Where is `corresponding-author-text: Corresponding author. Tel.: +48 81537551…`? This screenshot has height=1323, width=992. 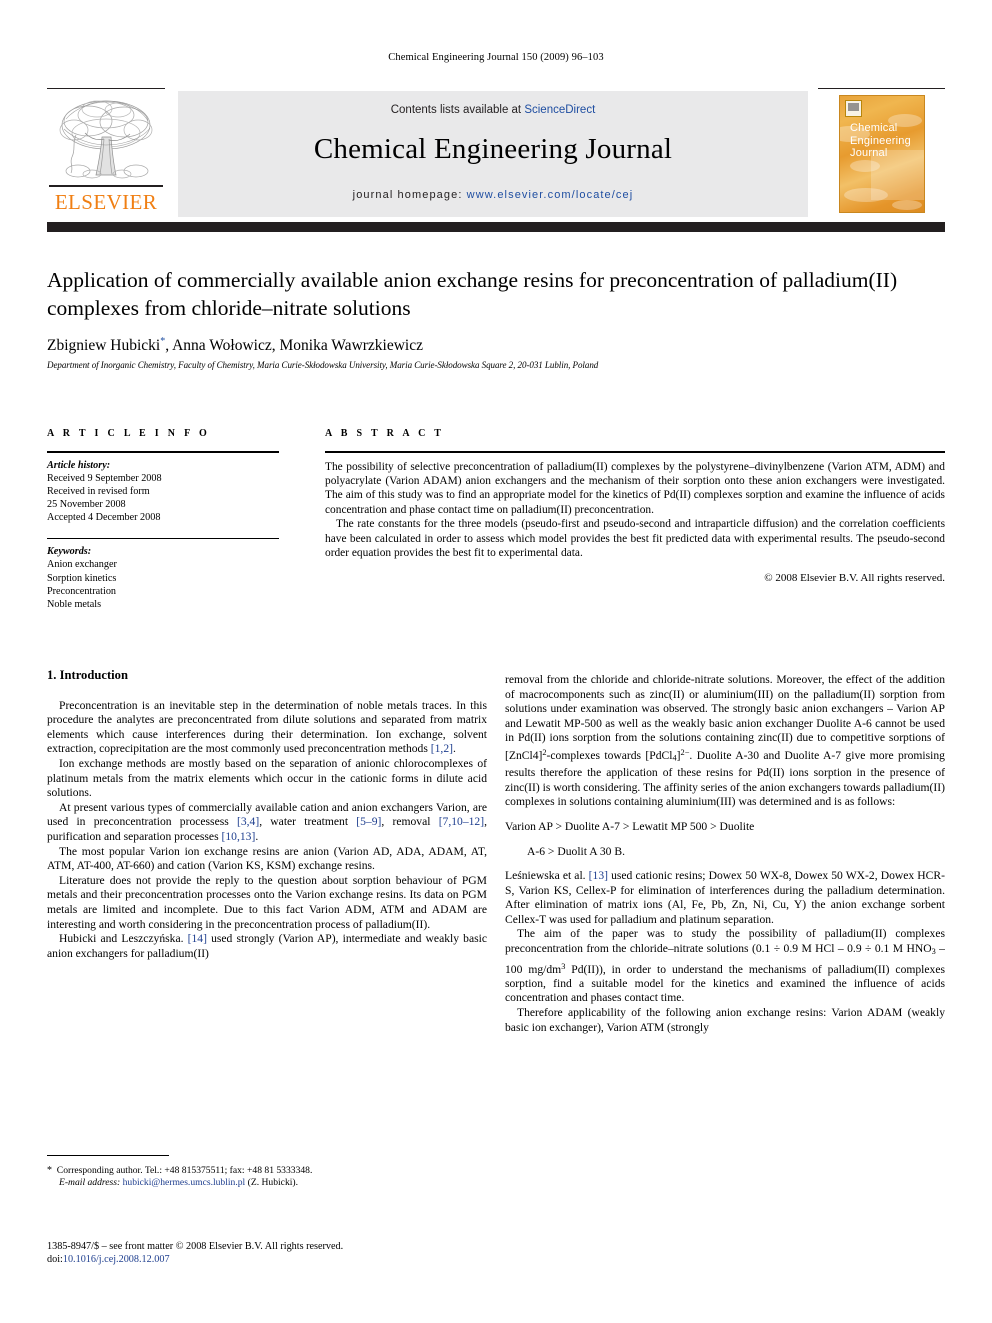 corresponding-author-text: Corresponding author. Tel.: +48 81537551… is located at coordinates (184, 1170).